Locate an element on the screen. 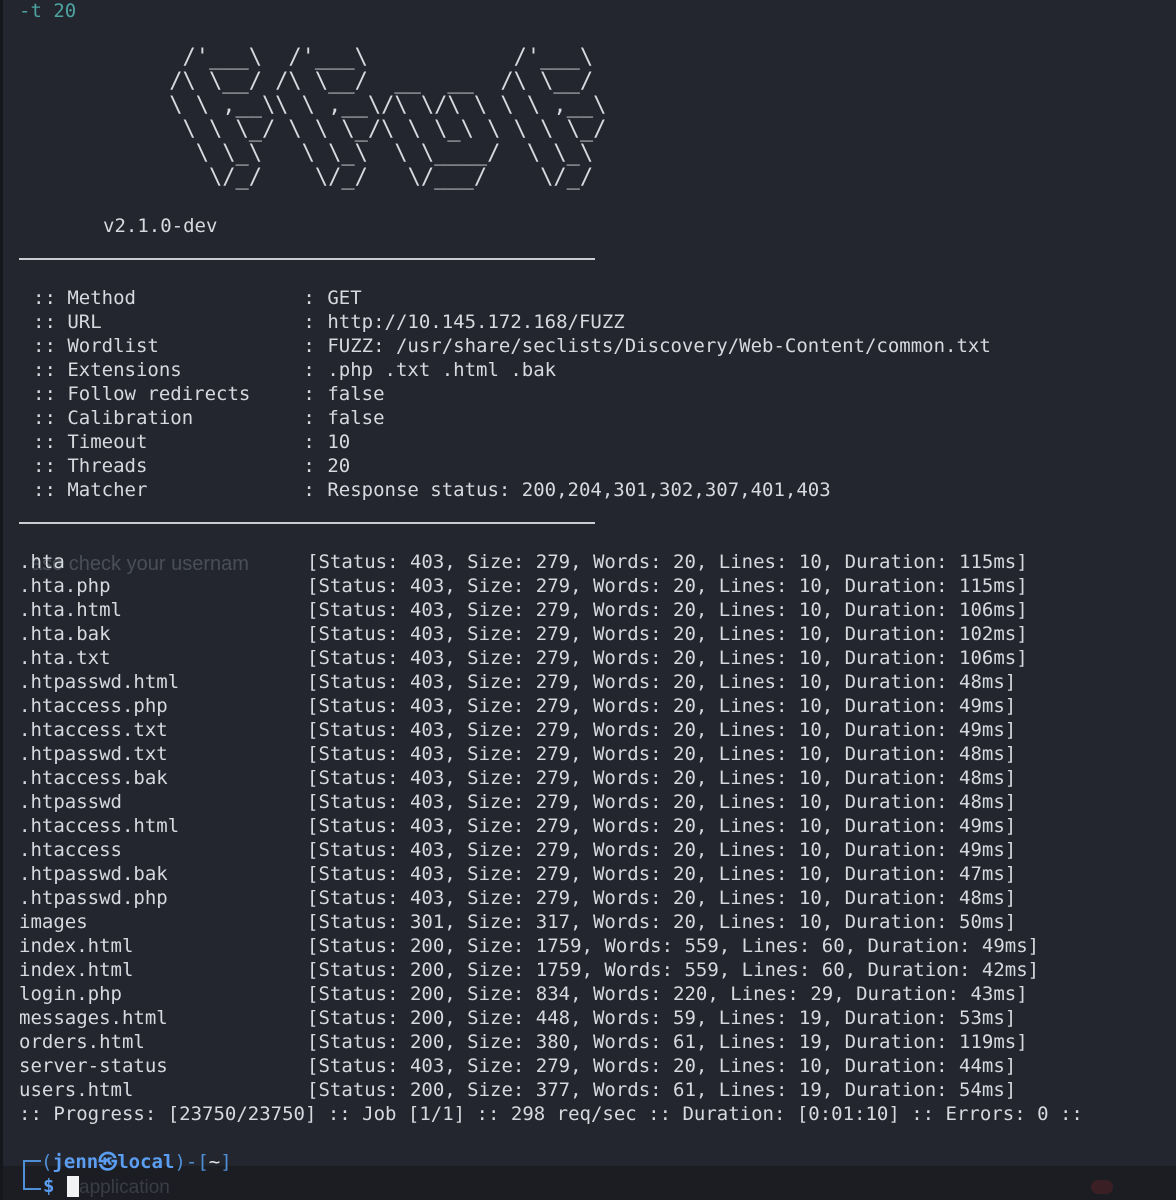  config-row: :: Extensions: .php .txt .html .bak is located at coordinates (294, 370).